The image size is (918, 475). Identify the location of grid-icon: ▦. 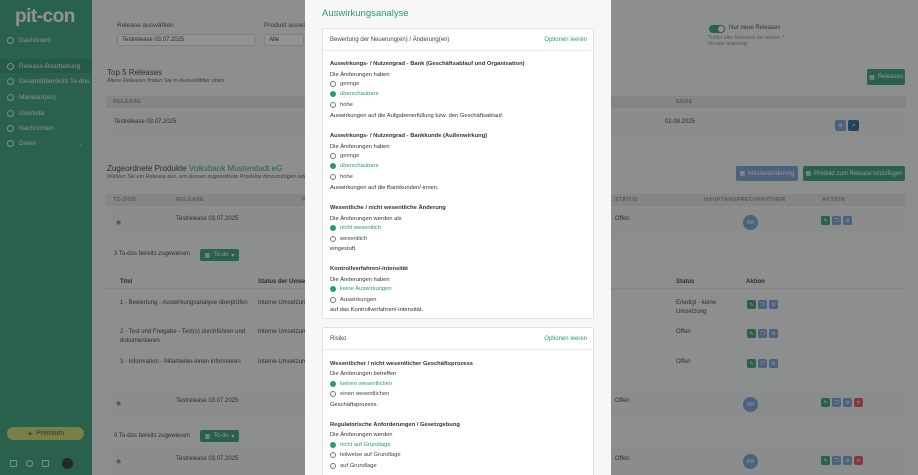
(207, 255).